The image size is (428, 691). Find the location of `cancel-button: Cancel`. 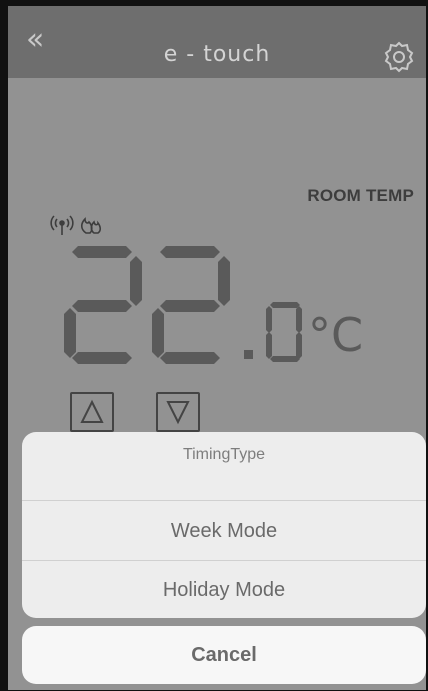

cancel-button: Cancel is located at coordinates (224, 655).